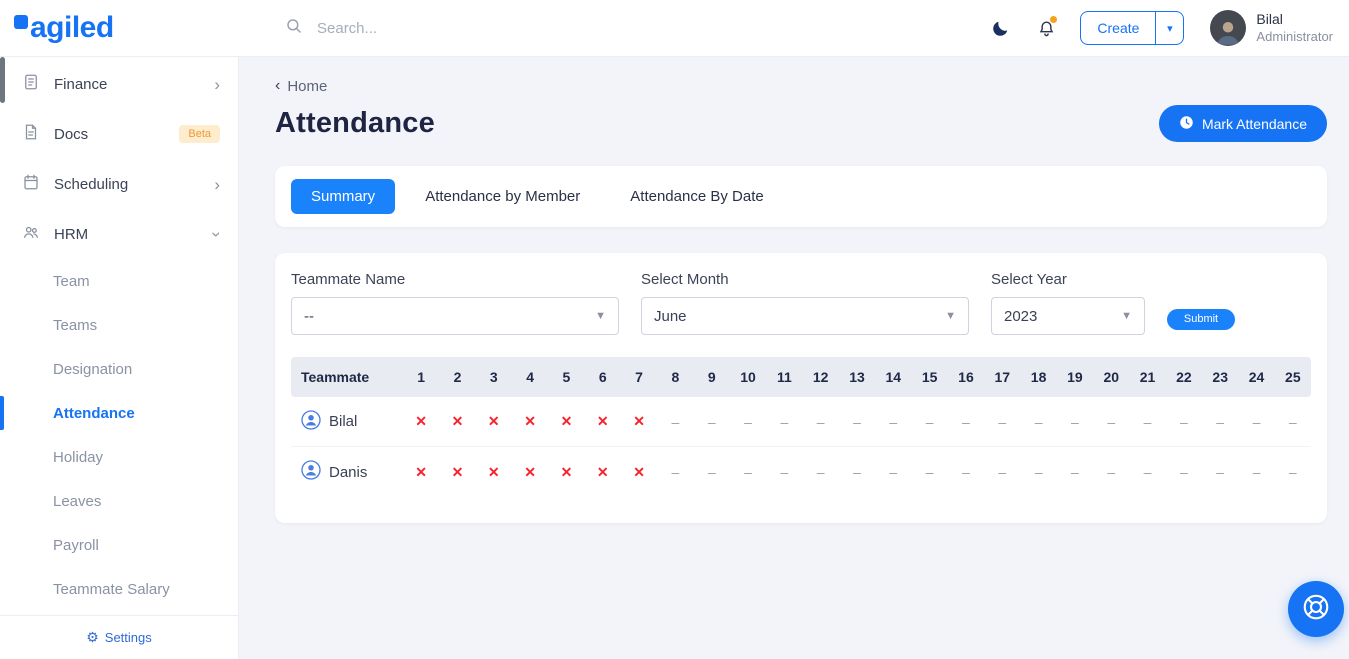 This screenshot has width=1349, height=659. I want to click on gear-icon: ⚙, so click(92, 637).